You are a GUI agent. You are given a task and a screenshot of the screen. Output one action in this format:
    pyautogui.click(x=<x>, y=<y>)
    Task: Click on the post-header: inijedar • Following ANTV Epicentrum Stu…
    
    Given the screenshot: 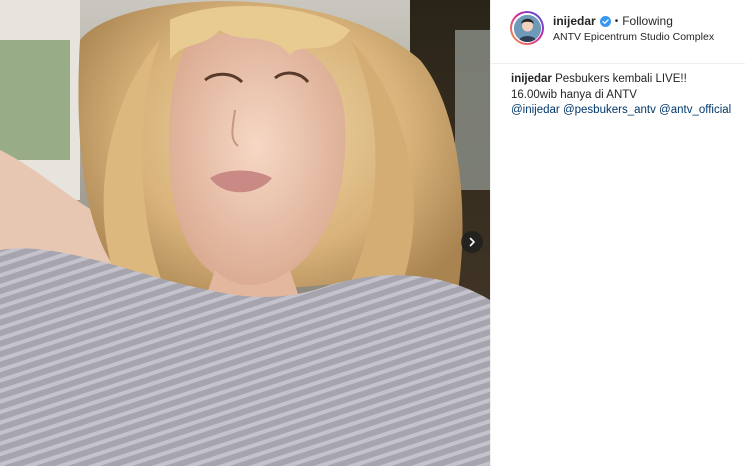 What is the action you would take?
    pyautogui.click(x=618, y=32)
    